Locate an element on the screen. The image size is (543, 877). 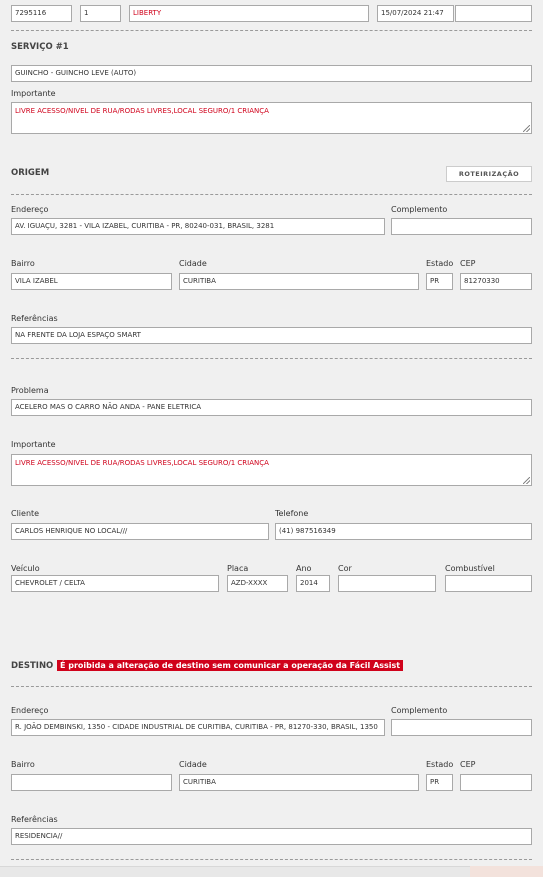
origem-referencias-field: NA FRENTE DA LOJA ESPAÇO SMART is located at coordinates (271, 335).